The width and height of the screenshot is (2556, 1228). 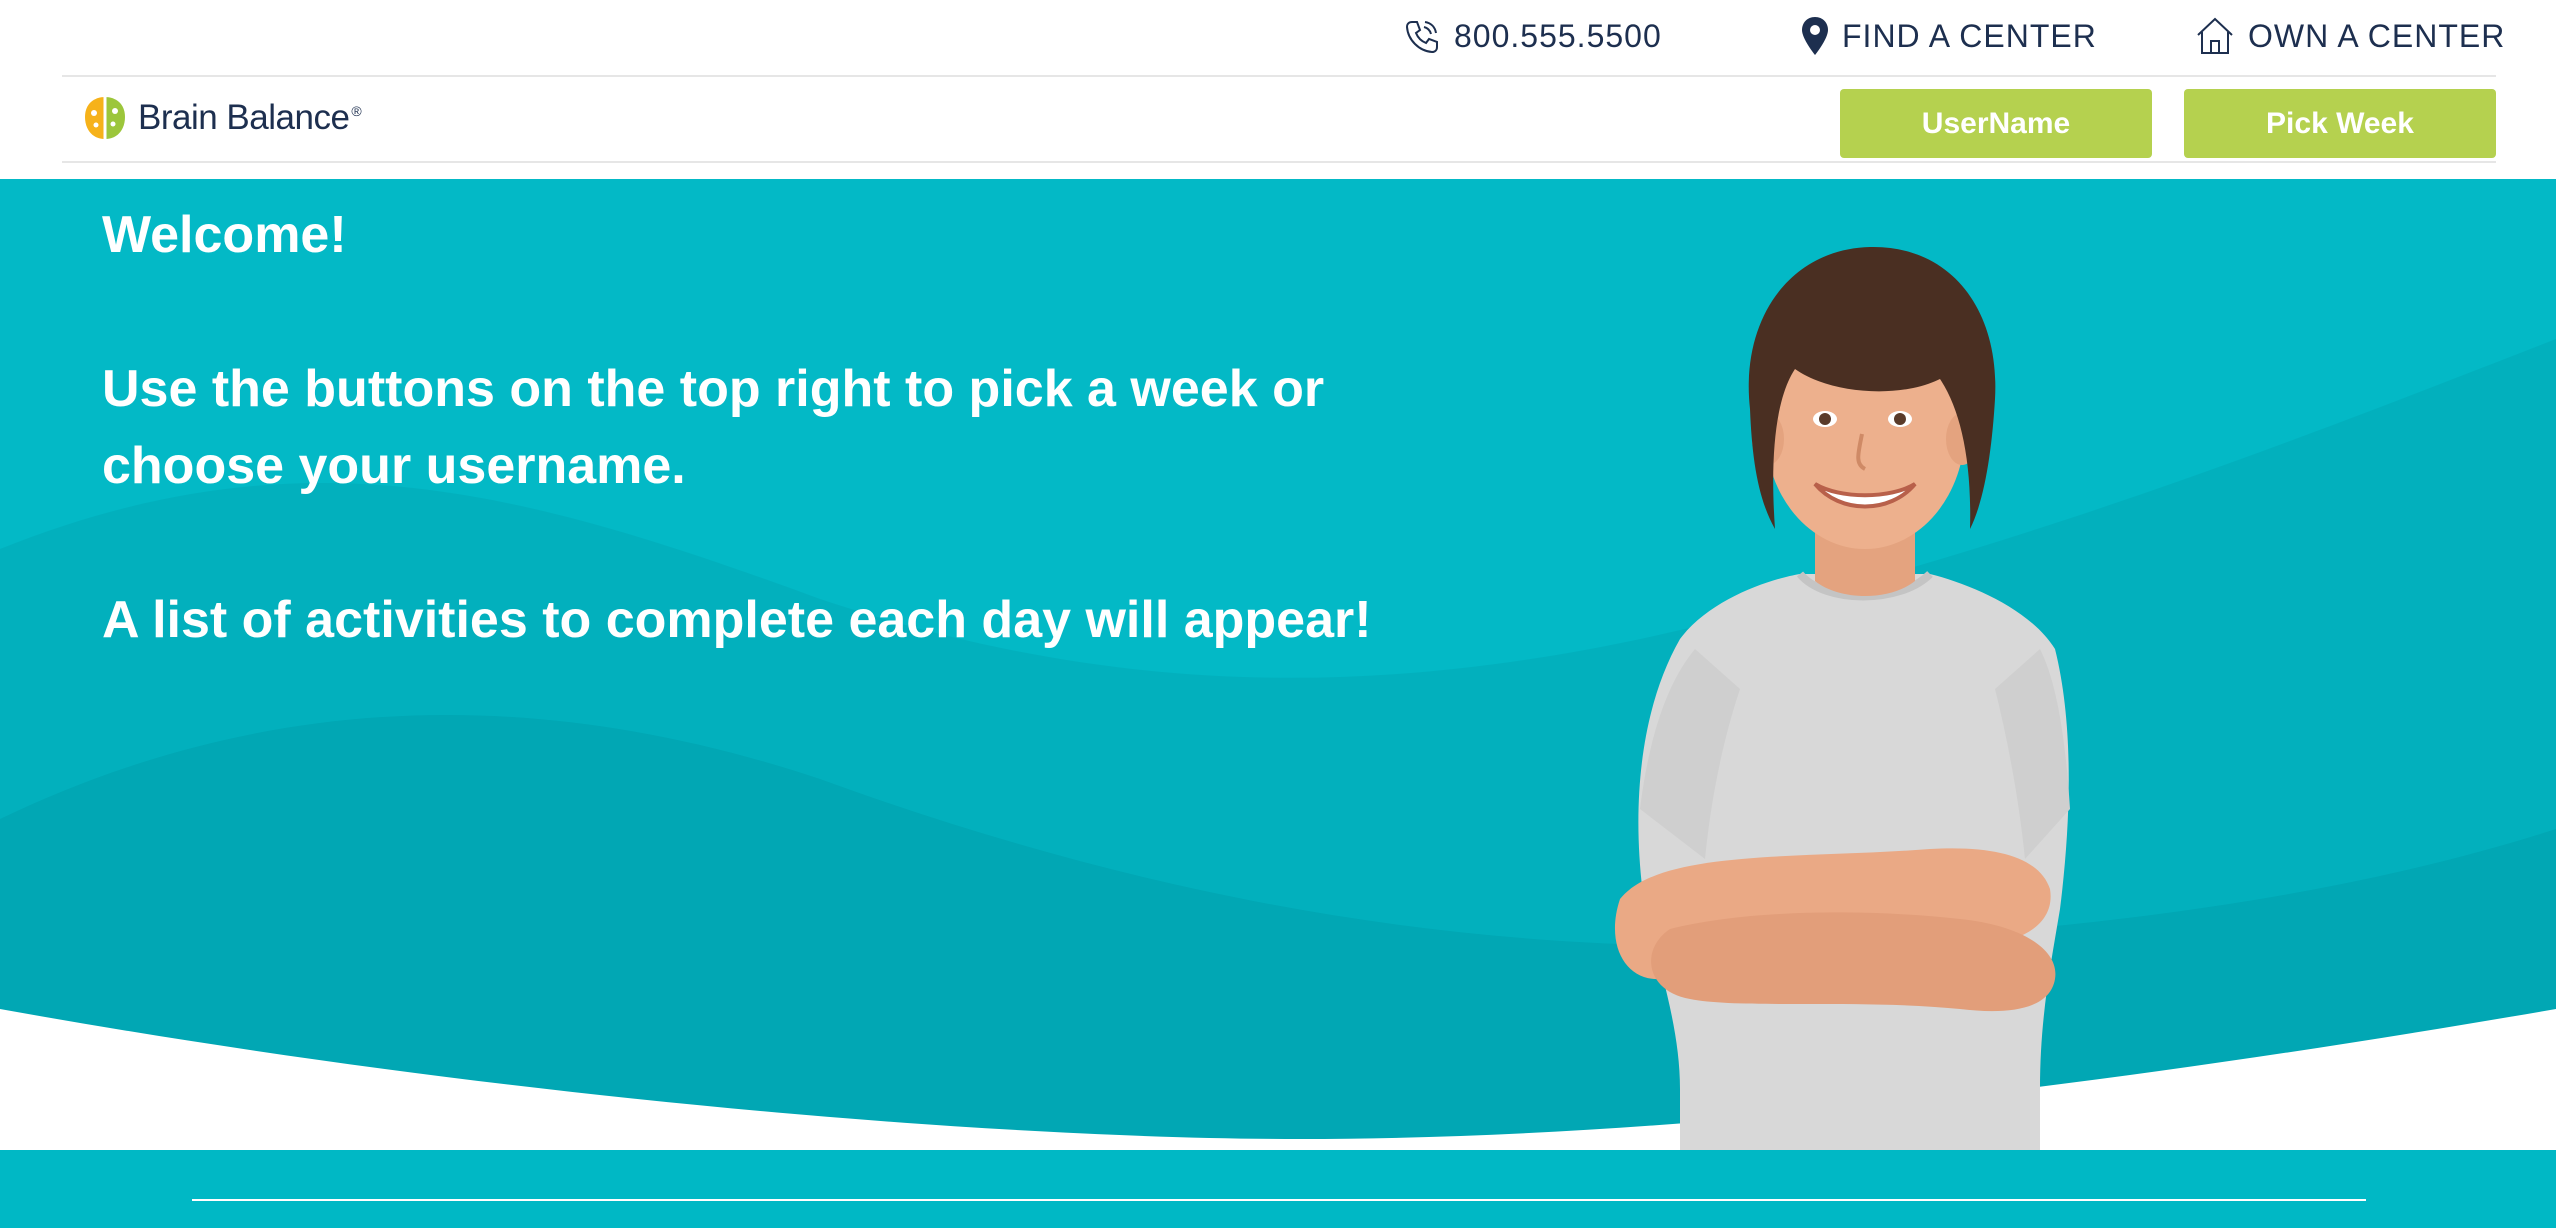 What do you see at coordinates (1996, 123) in the screenshot?
I see `username-button: UserName` at bounding box center [1996, 123].